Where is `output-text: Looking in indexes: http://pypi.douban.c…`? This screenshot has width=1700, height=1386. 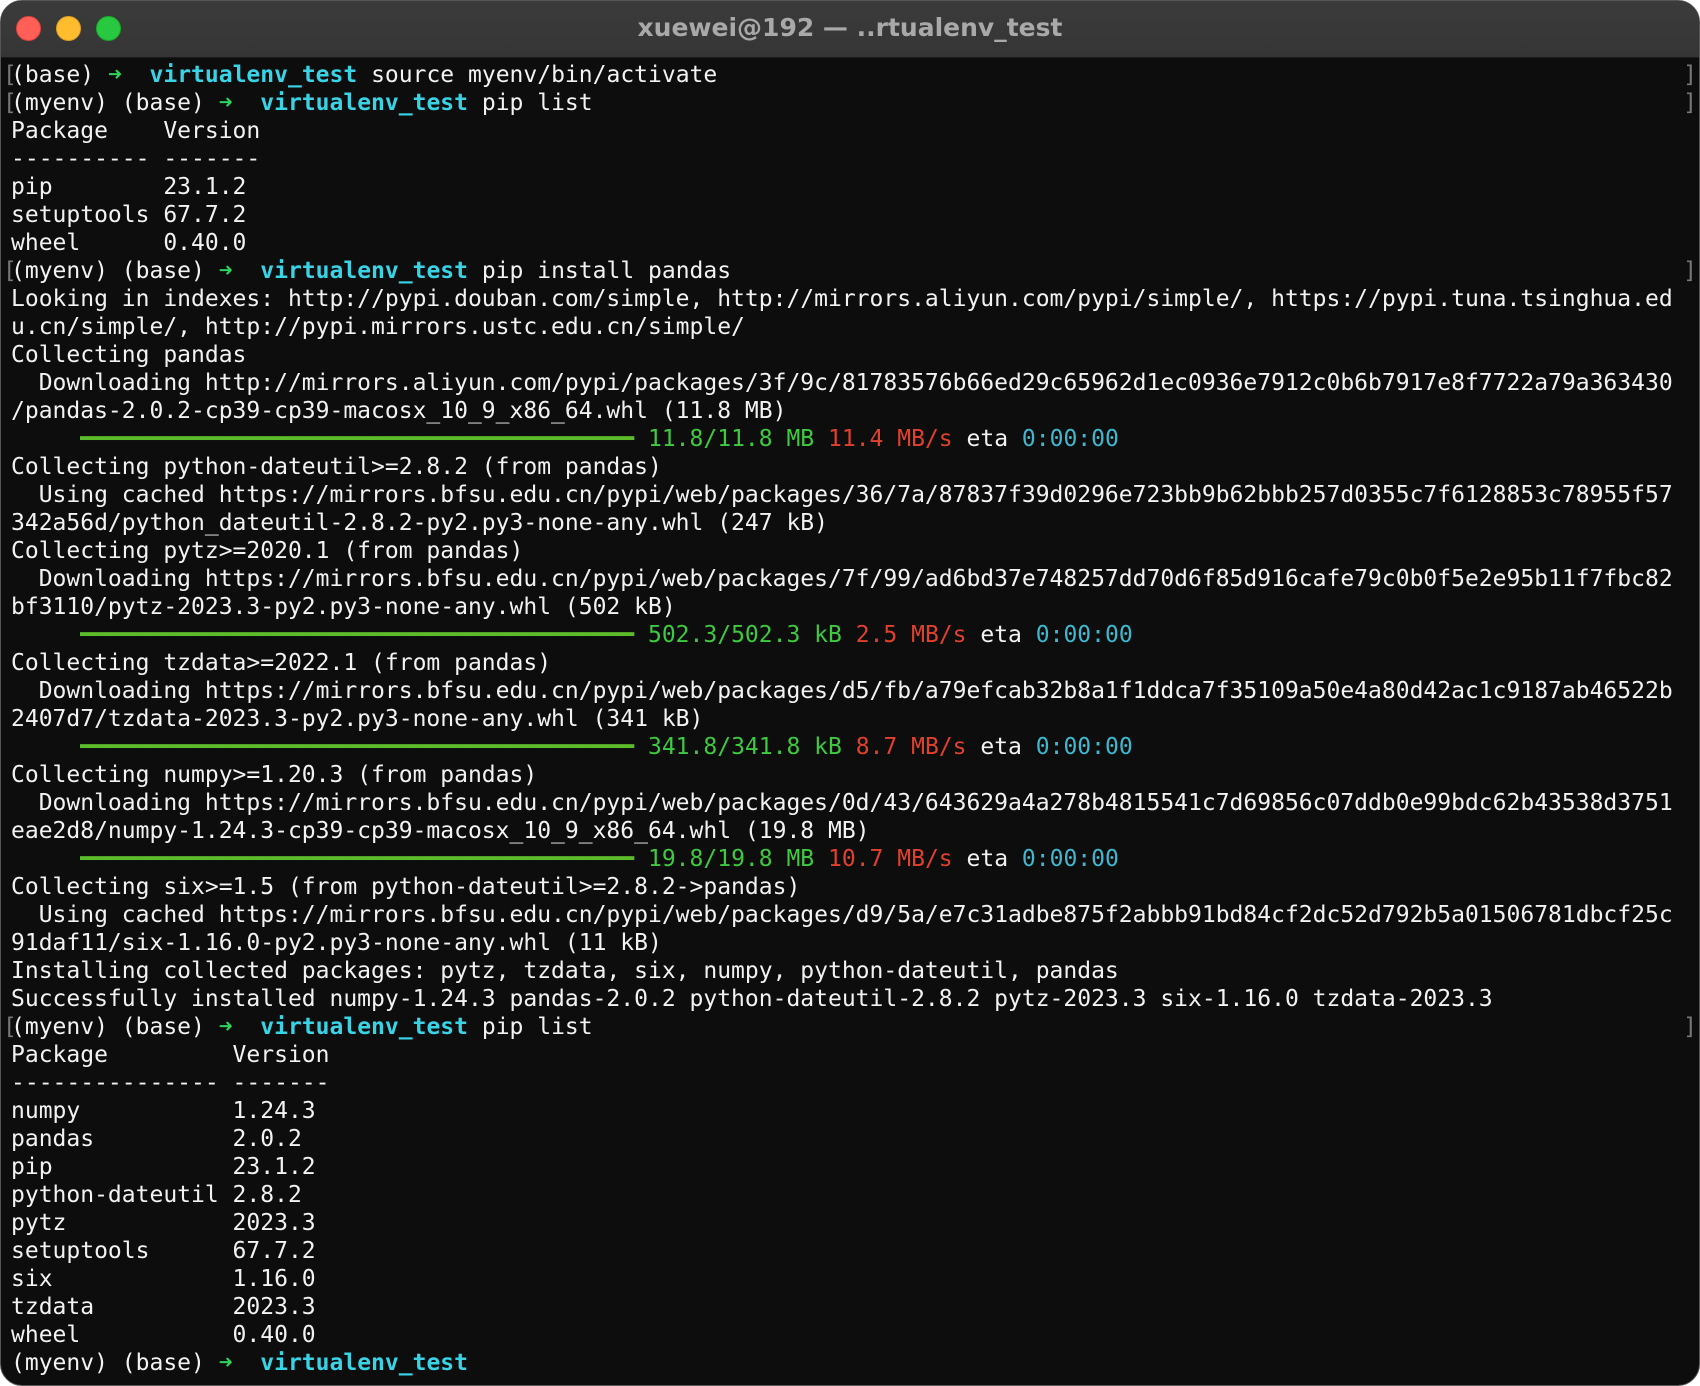 output-text: Looking in indexes: http://pypi.douban.c… is located at coordinates (842, 299).